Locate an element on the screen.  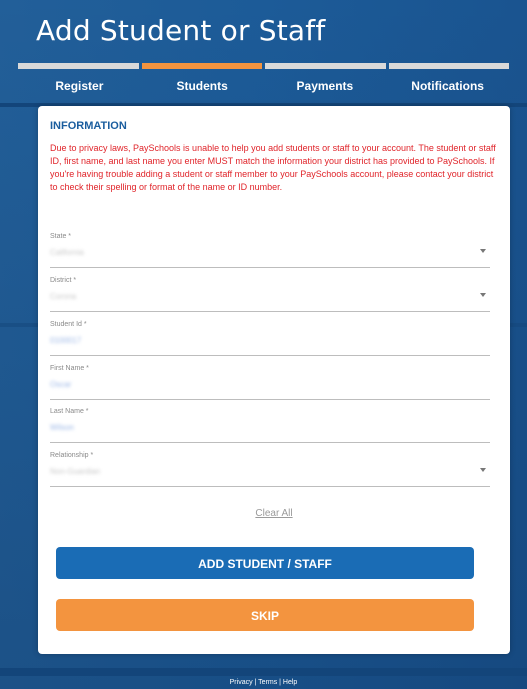
district-value: Corona is located at coordinates (63, 296).